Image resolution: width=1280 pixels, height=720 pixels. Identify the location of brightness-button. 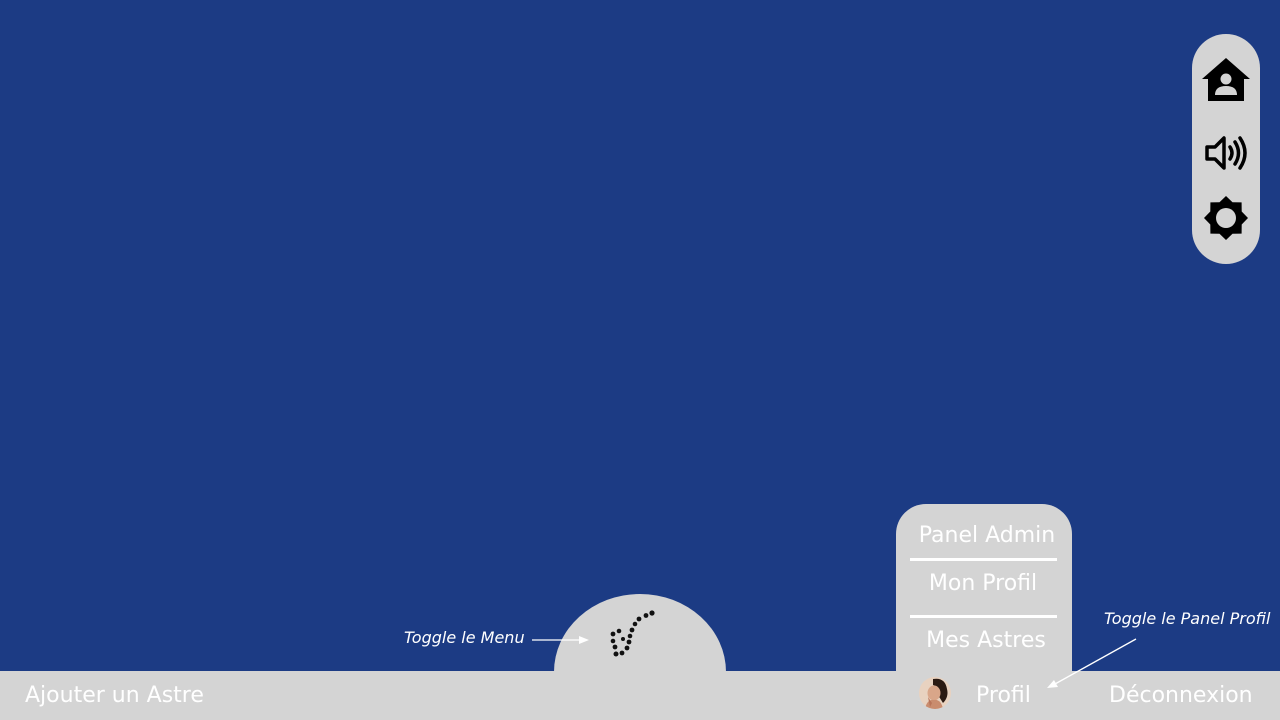
(1226, 218).